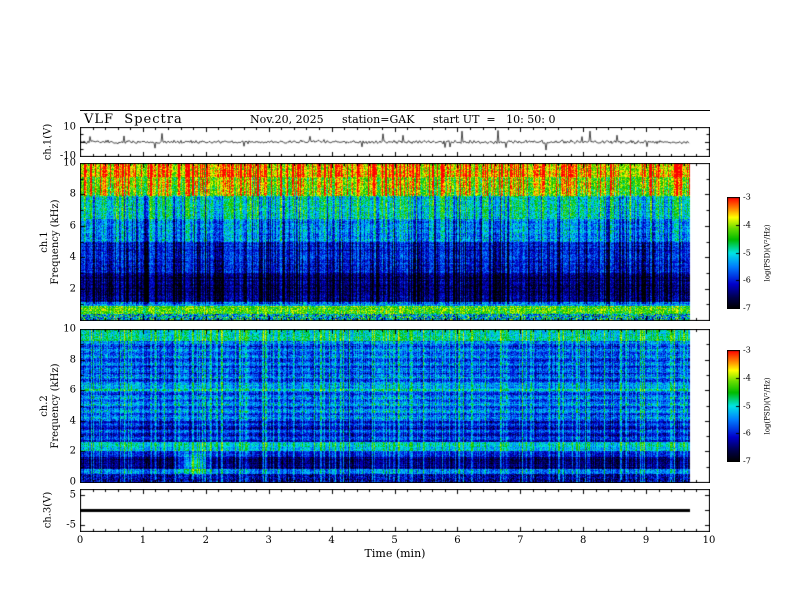  What do you see at coordinates (646, 540) in the screenshot?
I see `tick-label: 9` at bounding box center [646, 540].